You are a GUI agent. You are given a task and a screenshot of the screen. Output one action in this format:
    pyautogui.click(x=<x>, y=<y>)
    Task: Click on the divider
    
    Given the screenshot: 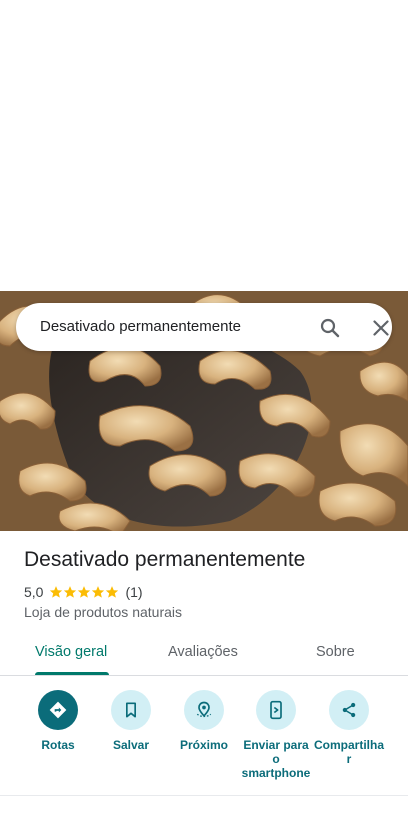 What is the action you would take?
    pyautogui.click(x=204, y=795)
    